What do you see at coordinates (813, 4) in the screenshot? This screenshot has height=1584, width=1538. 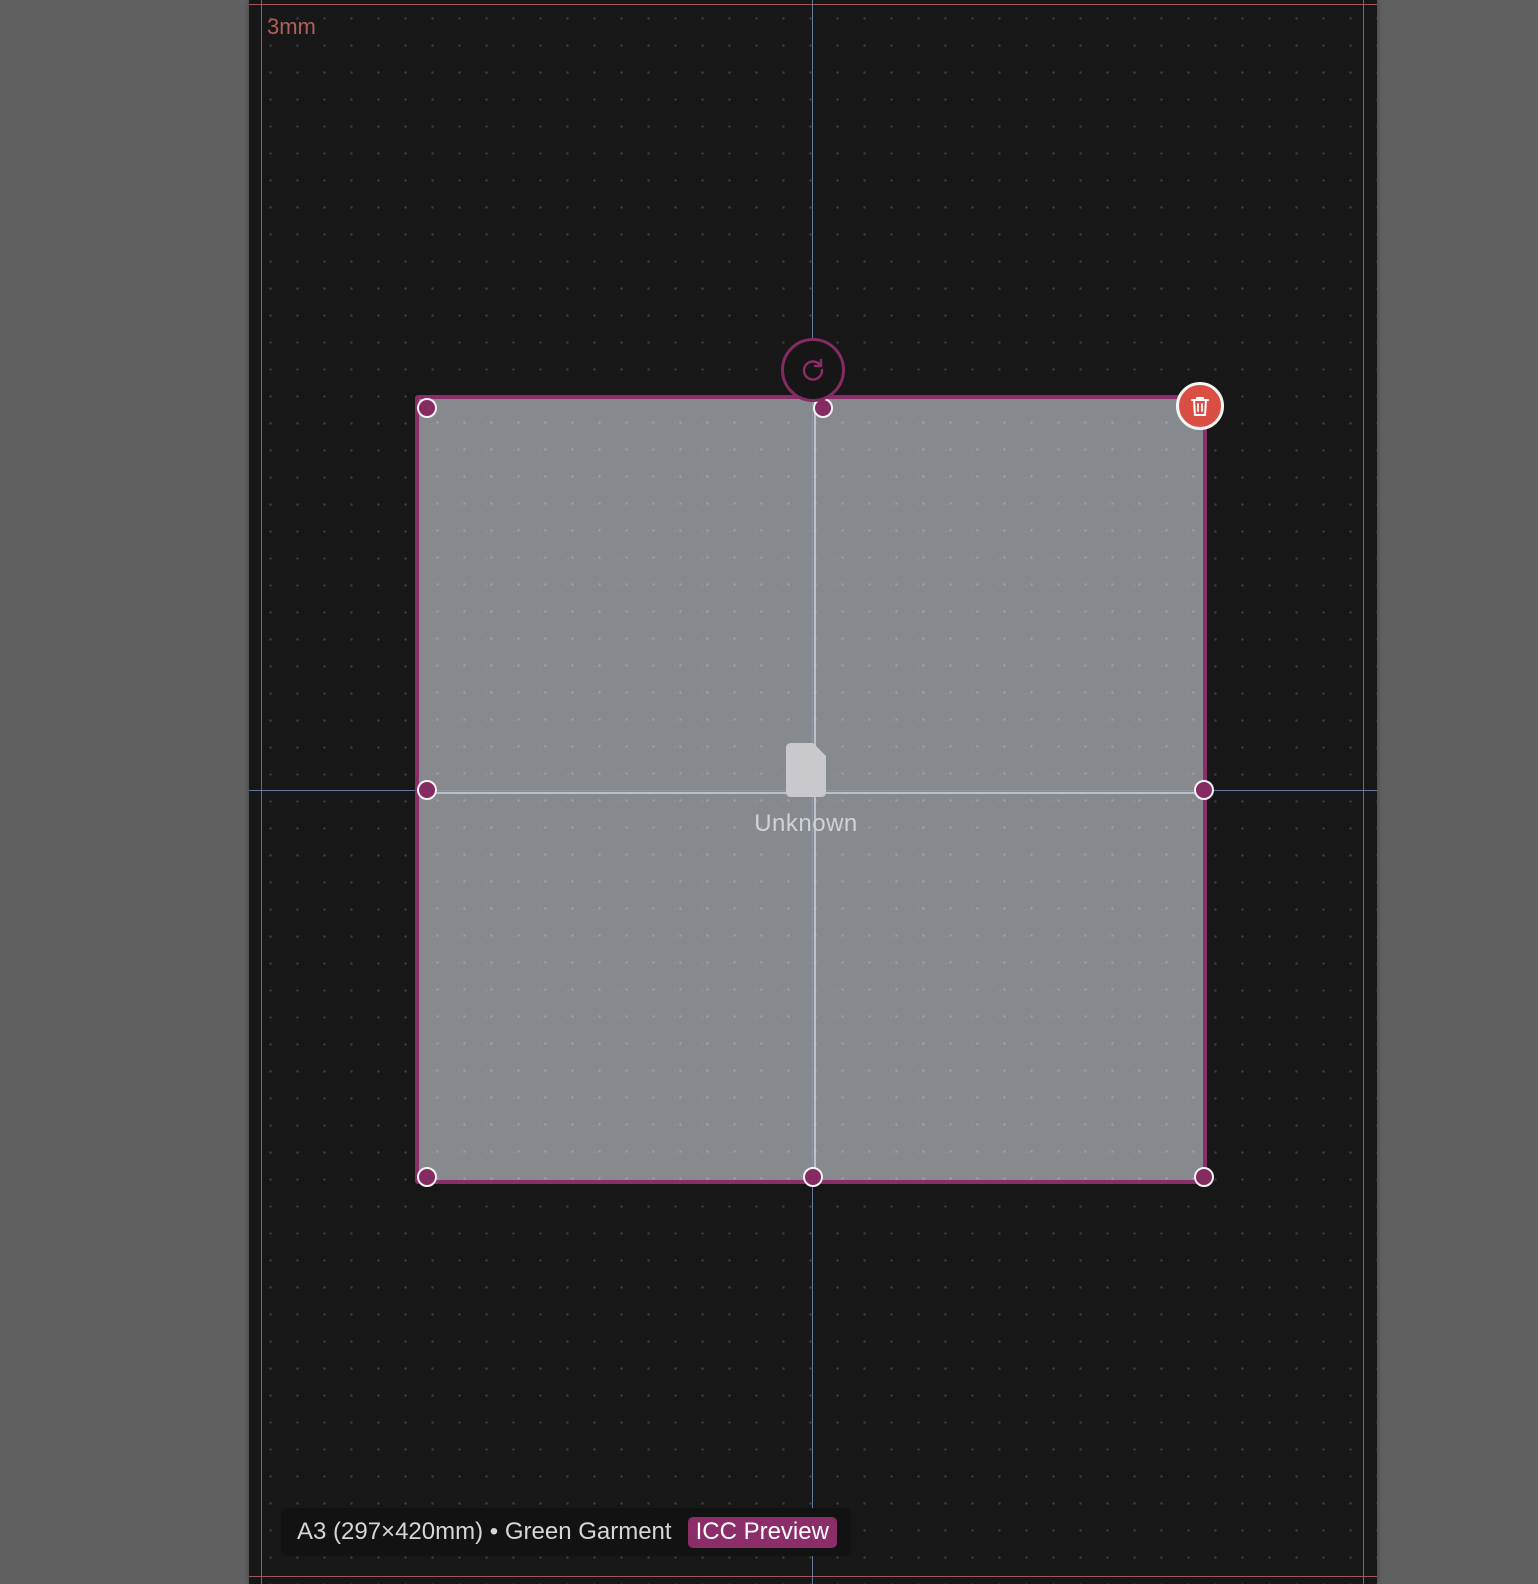 I see `bleed-guide-top` at bounding box center [813, 4].